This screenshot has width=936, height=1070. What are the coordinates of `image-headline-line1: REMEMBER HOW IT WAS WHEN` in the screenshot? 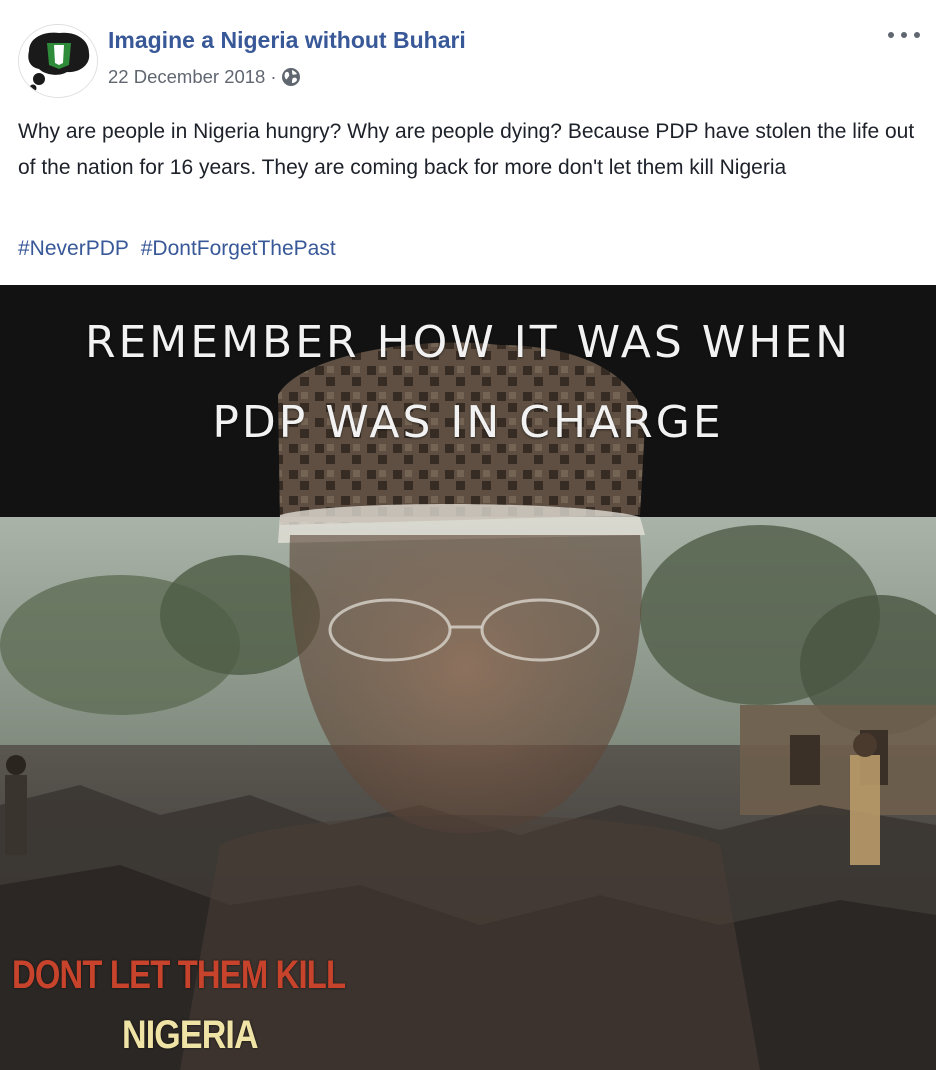 It's located at (468, 342).